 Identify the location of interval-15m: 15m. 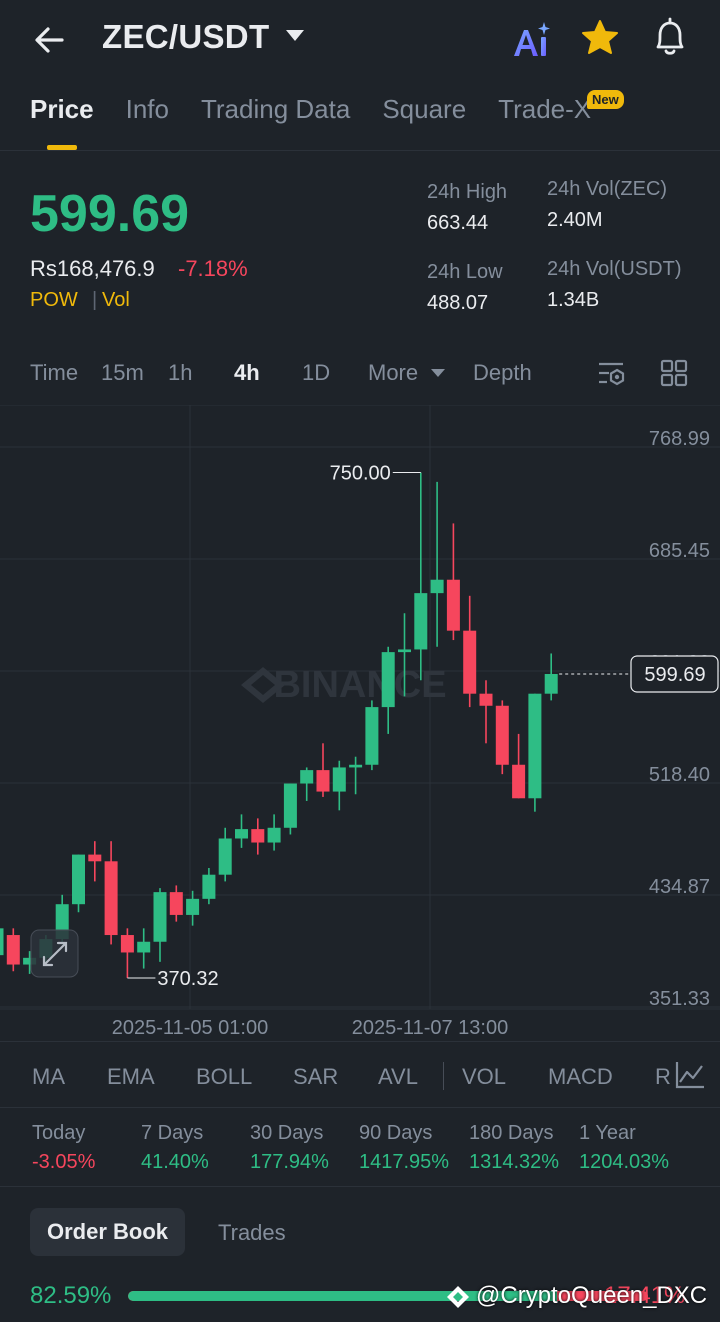
(122, 373).